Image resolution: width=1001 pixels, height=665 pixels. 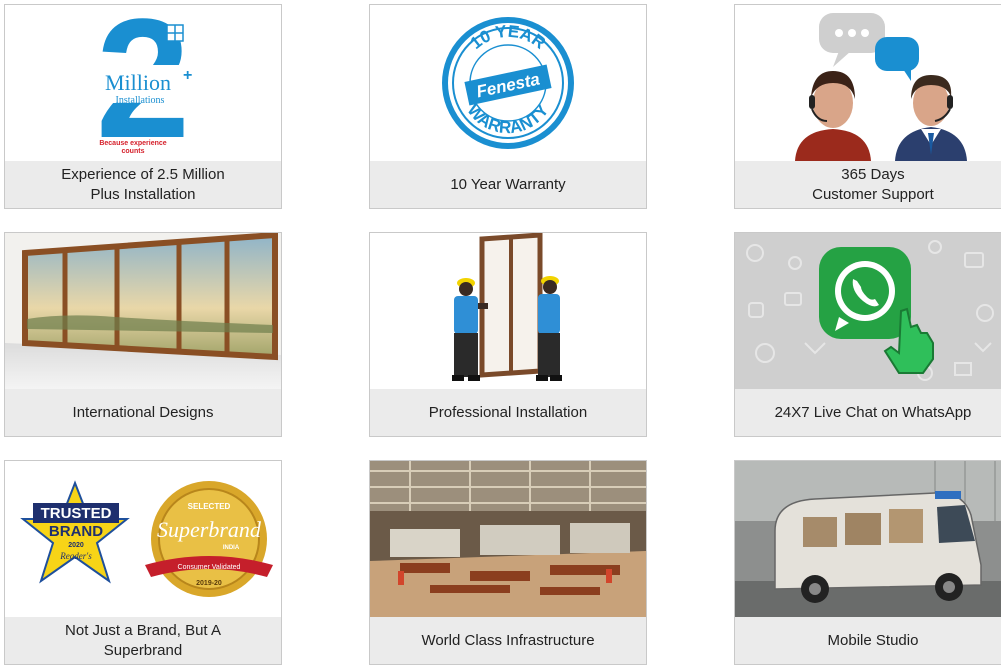 I want to click on caption-line1: World Class Infrastructure, so click(x=508, y=640).